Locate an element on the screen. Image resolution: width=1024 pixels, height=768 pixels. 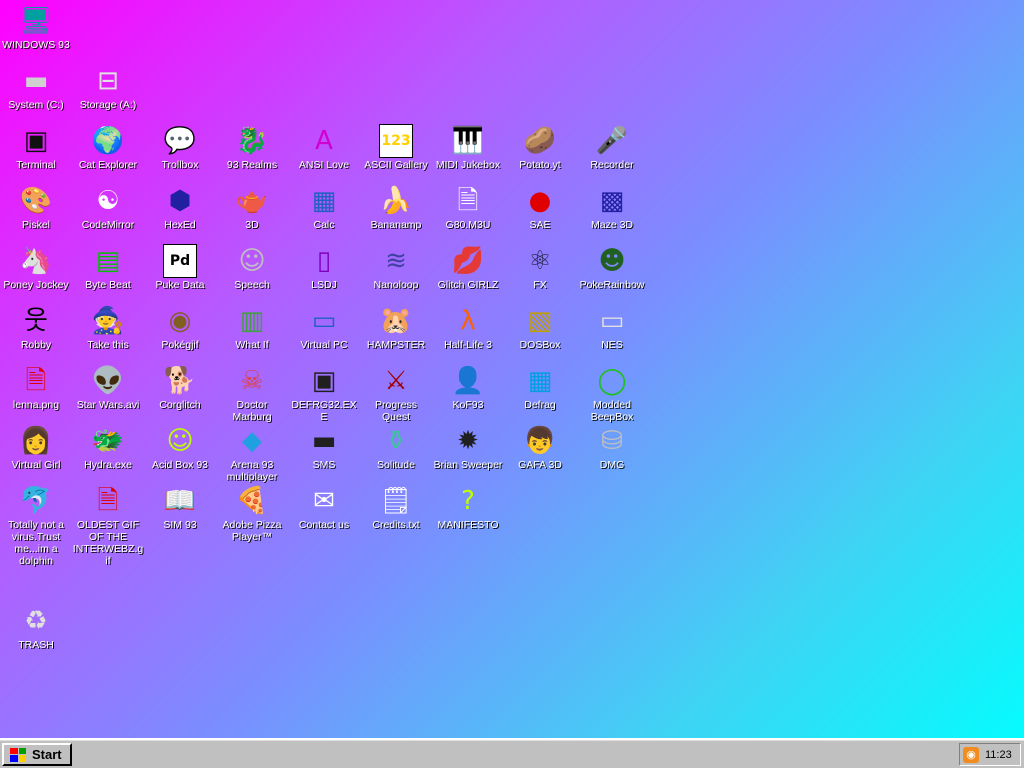
desktop-icon-glitch-girlz: 💋 Glitch GIRLZ is located at coordinates (468, 267).